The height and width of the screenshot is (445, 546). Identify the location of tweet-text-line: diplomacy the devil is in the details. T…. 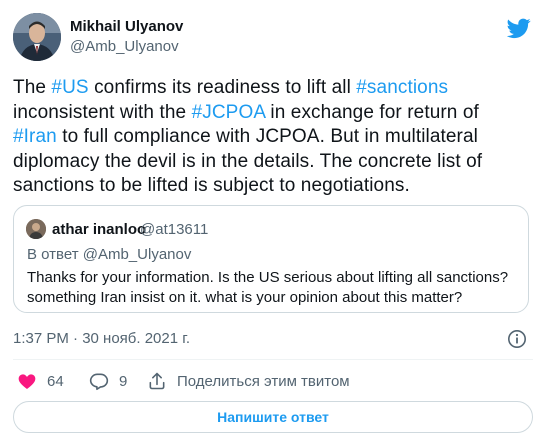
(273, 162).